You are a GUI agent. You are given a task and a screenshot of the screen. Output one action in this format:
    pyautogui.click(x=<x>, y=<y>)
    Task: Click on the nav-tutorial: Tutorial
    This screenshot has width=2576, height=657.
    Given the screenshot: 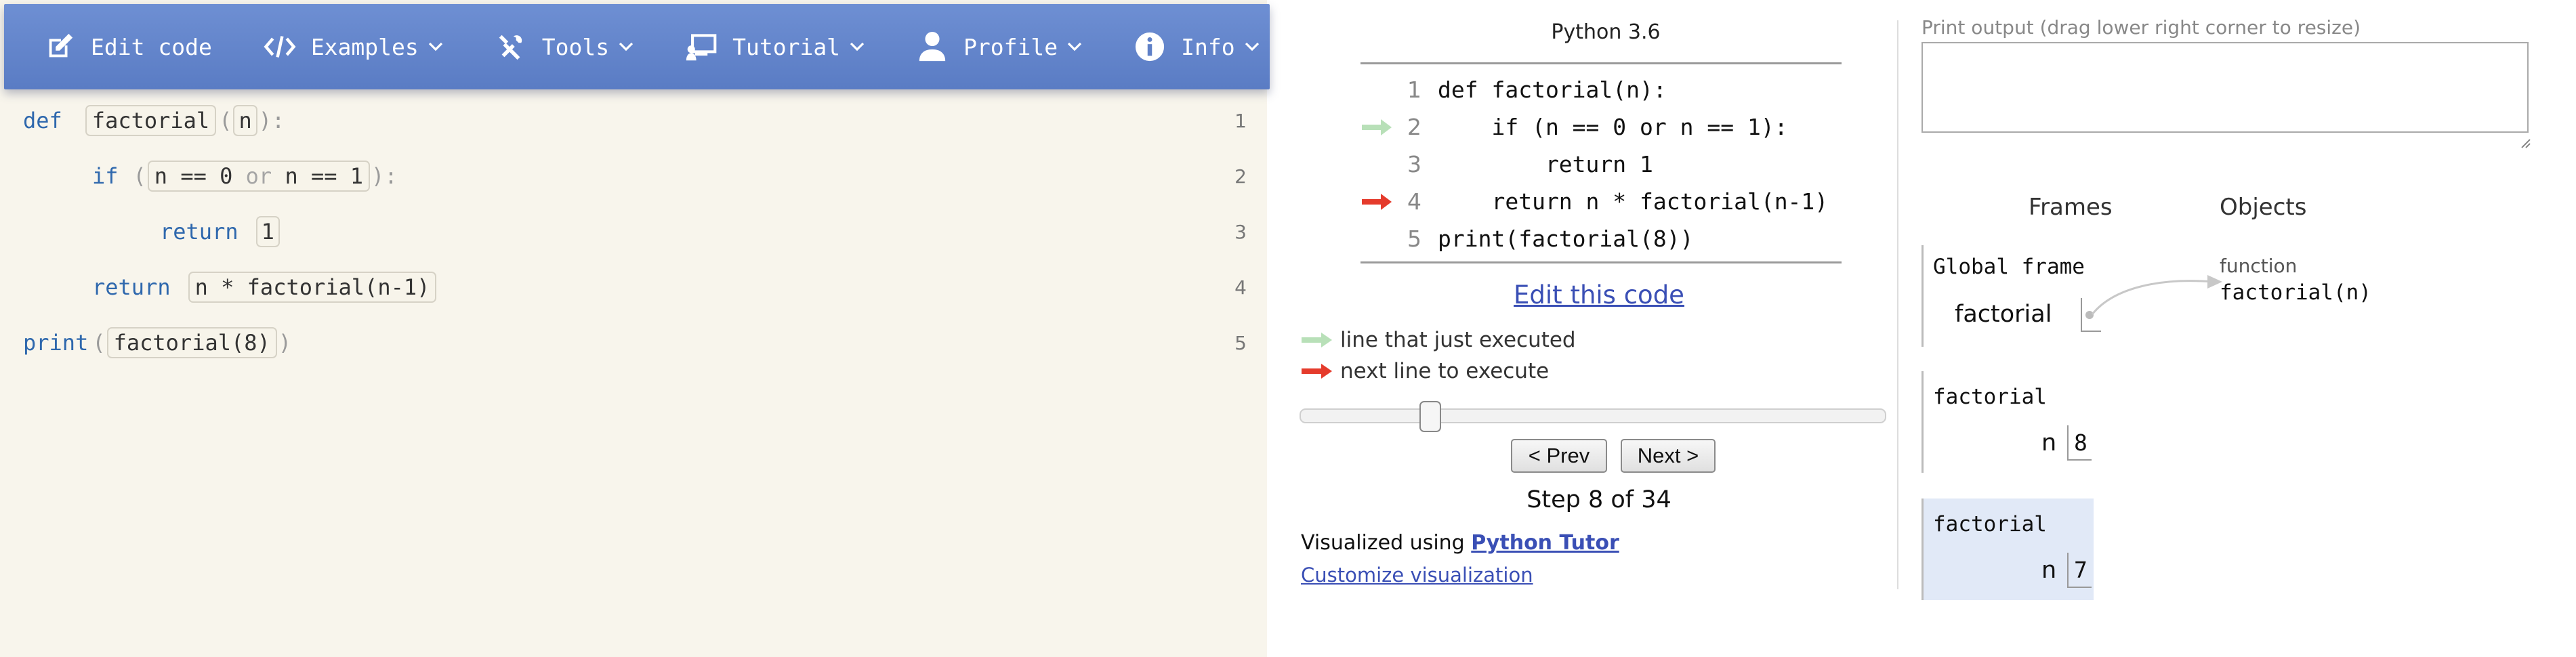 What is the action you would take?
    pyautogui.click(x=775, y=47)
    